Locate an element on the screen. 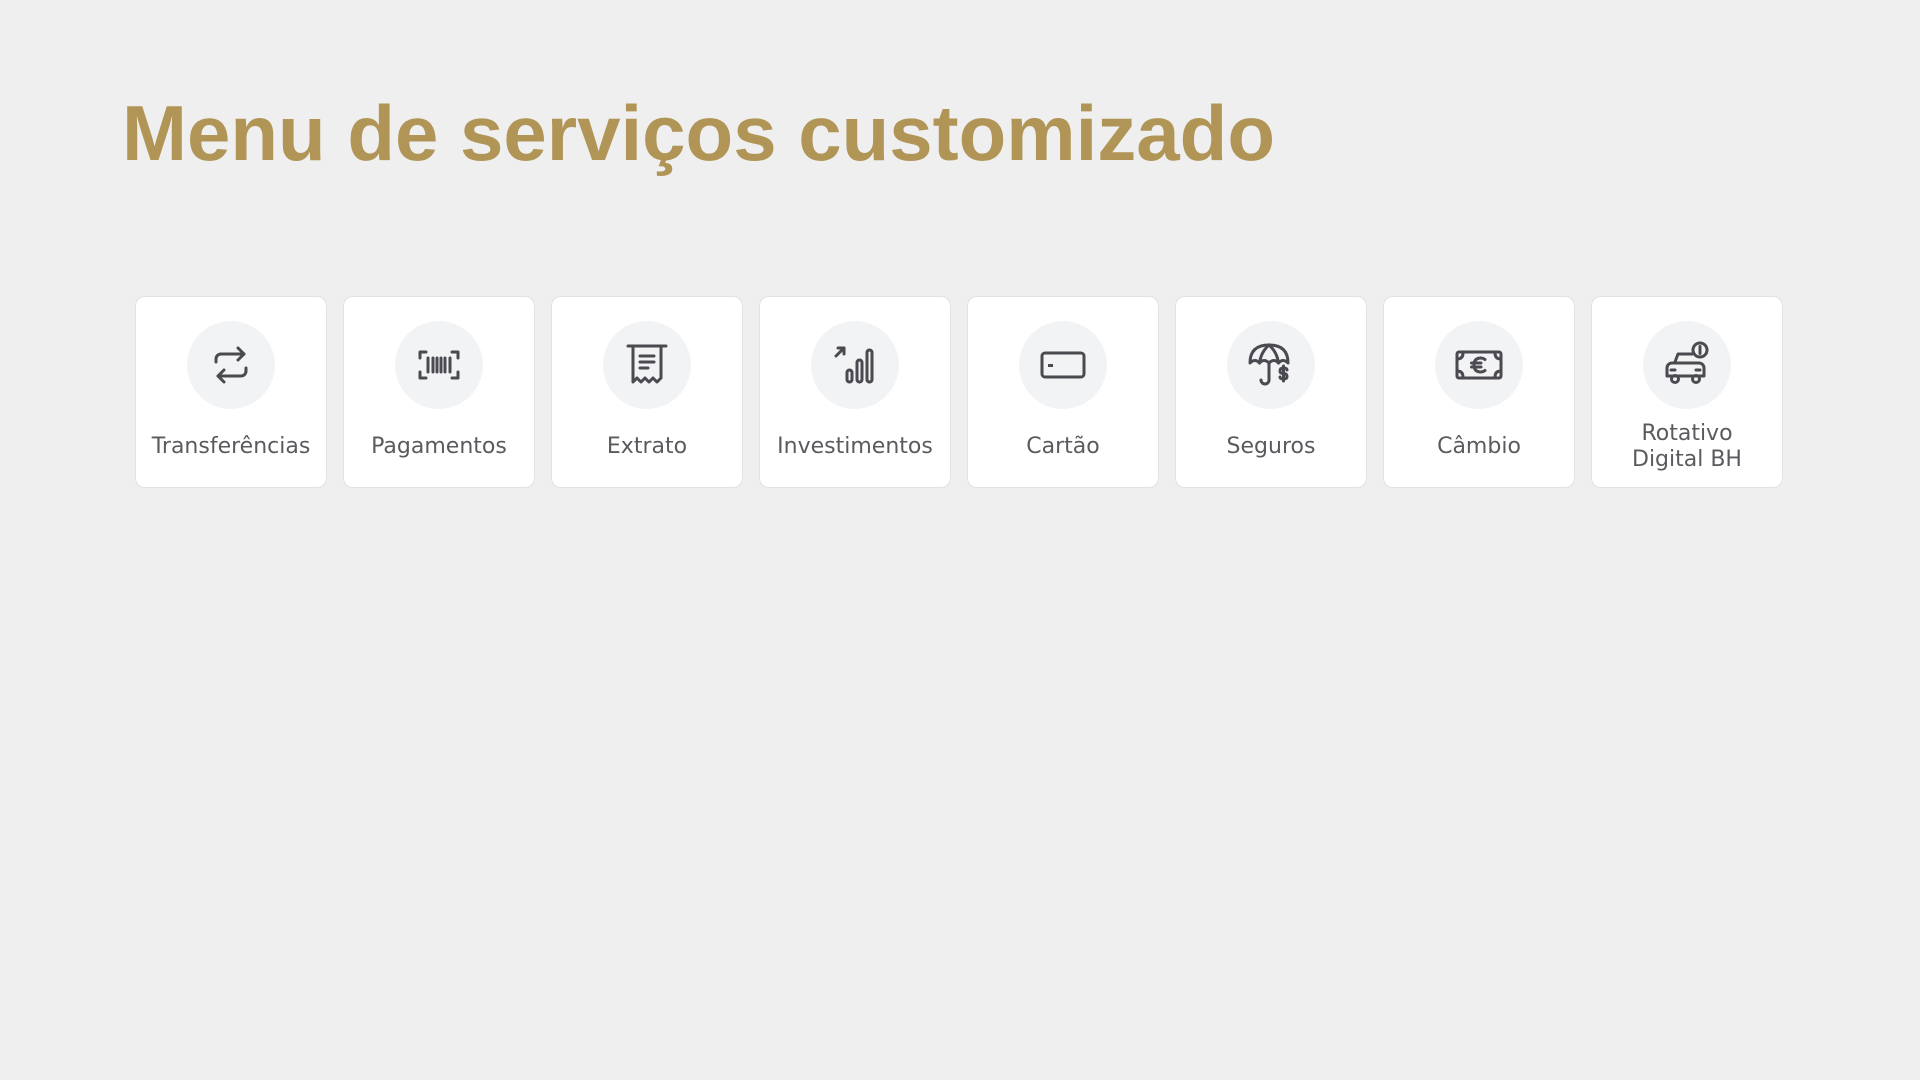  service-card-investimentos: Investimentos is located at coordinates (855, 392).